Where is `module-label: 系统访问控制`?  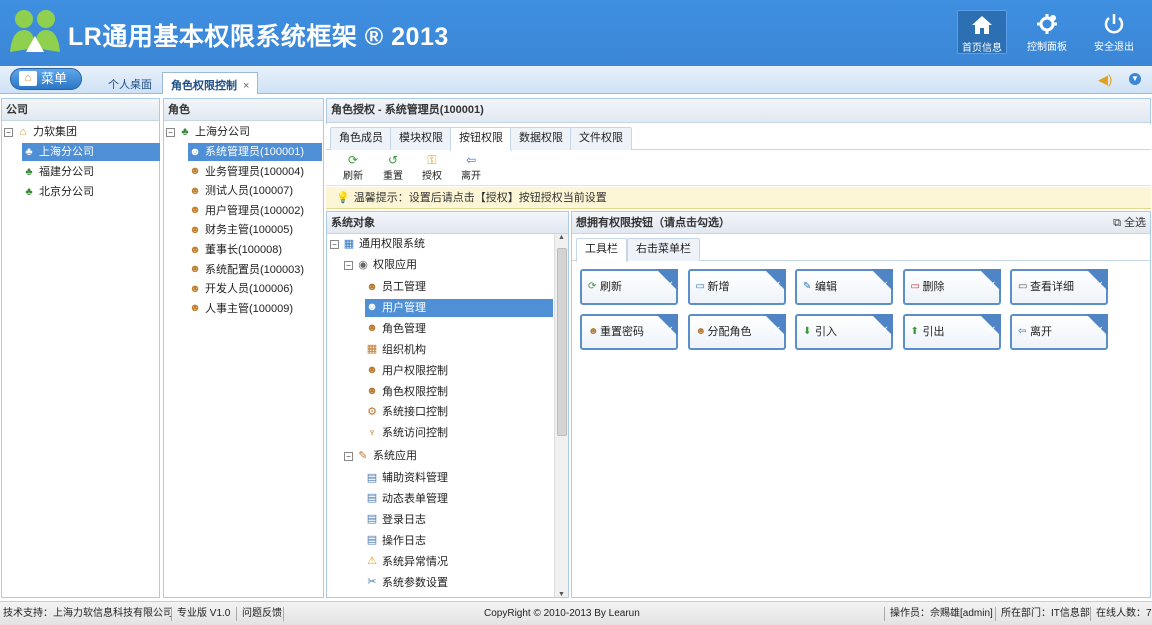
module-label: 系统访问控制 is located at coordinates (415, 433).